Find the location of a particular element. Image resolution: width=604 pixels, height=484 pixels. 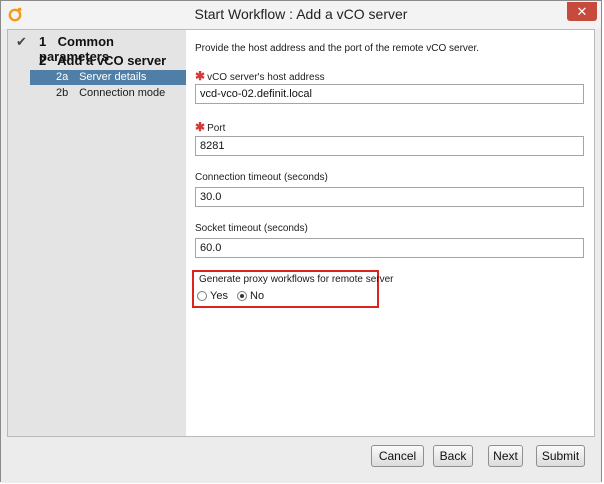

step-number: 2 is located at coordinates (43, 60).